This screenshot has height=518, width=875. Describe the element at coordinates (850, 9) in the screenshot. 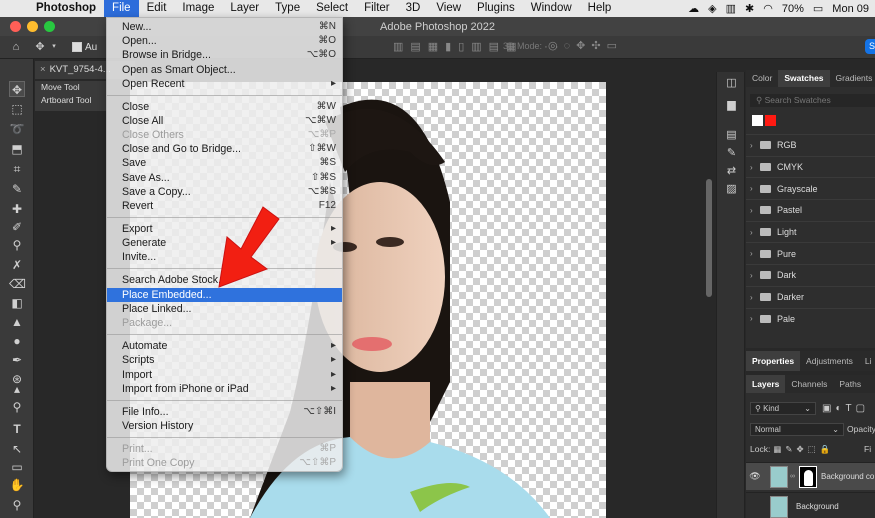

I see `clock: Mon 09` at that location.